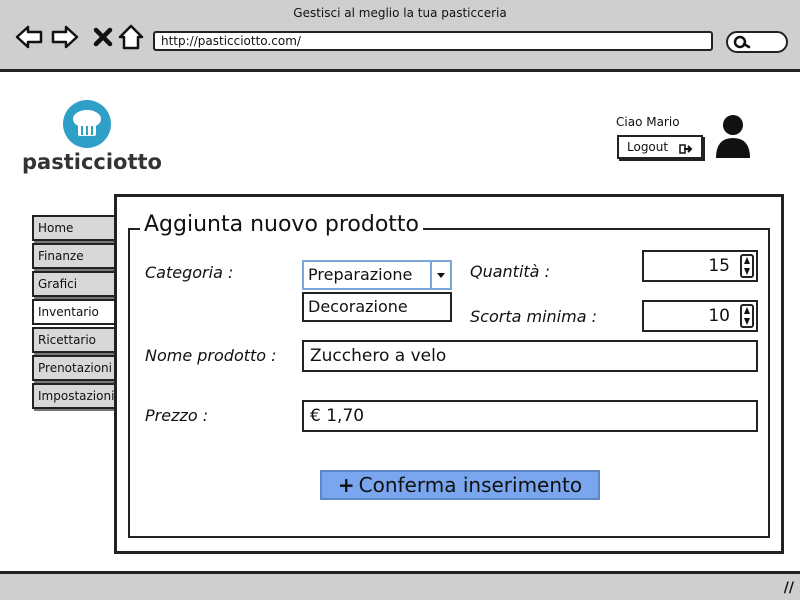 This screenshot has width=800, height=600. I want to click on sidebar-item-home: Home, so click(74, 228).